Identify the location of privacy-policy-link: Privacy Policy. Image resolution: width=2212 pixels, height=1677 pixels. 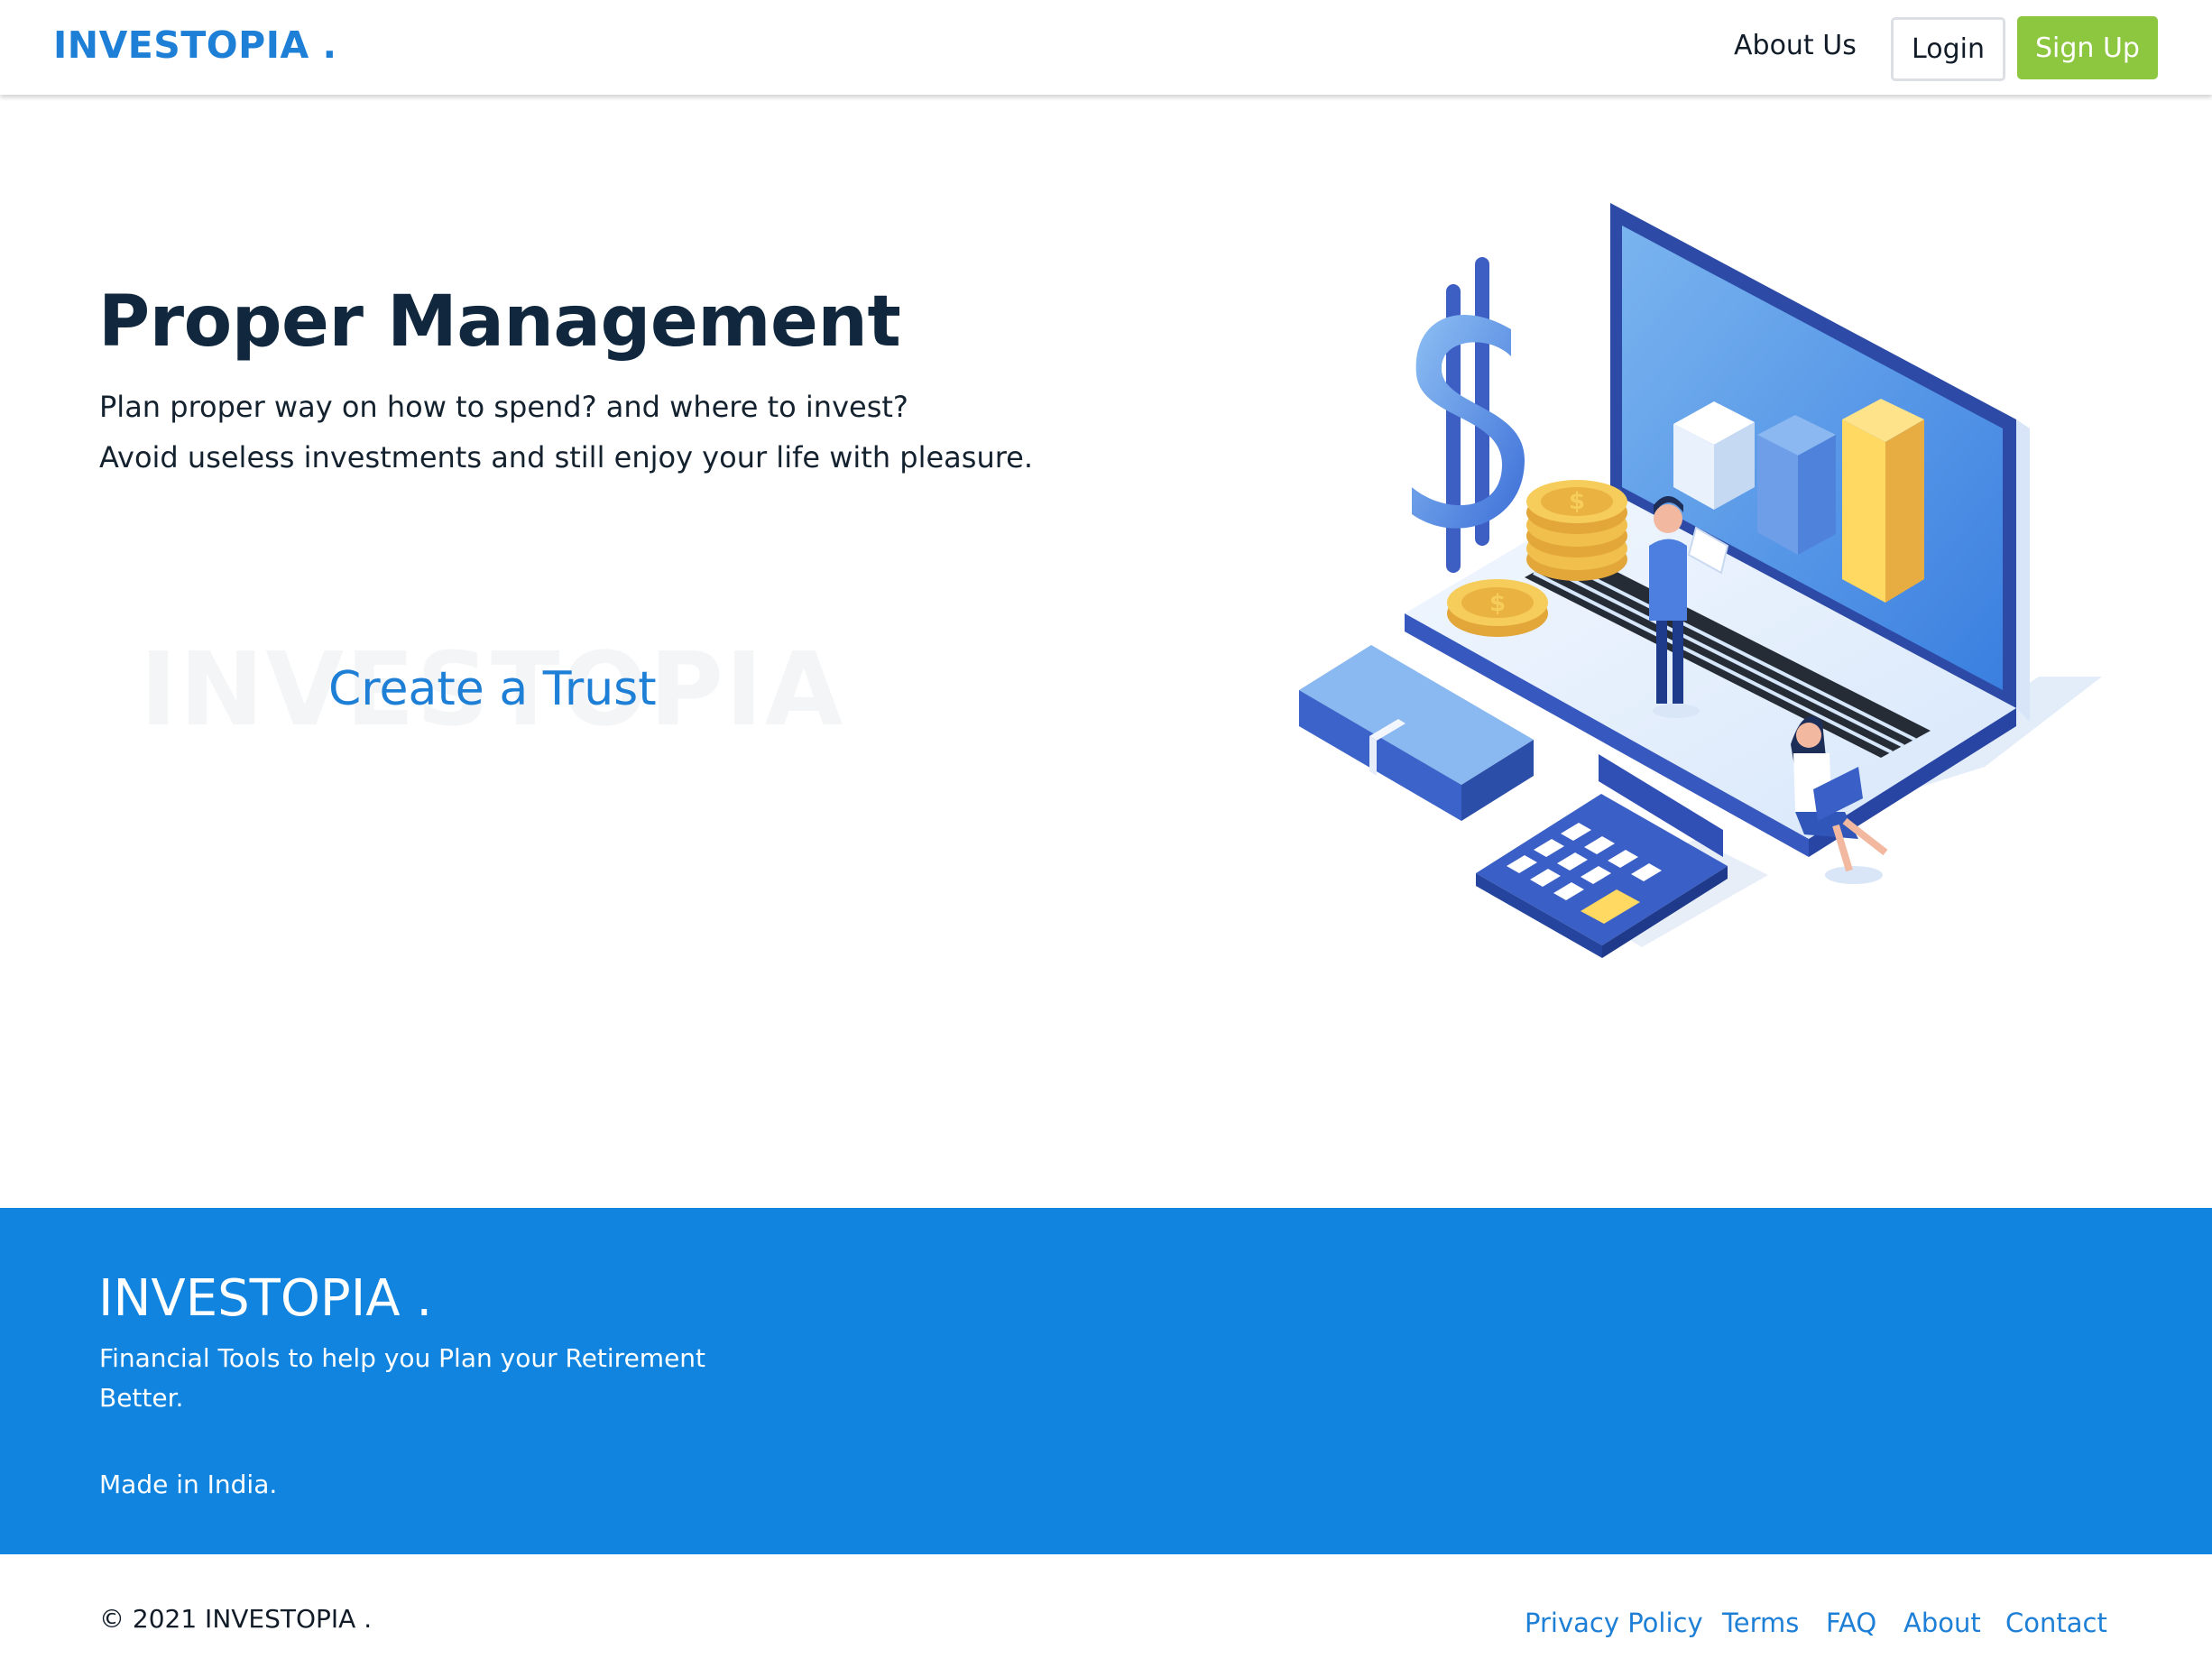
(1614, 1623).